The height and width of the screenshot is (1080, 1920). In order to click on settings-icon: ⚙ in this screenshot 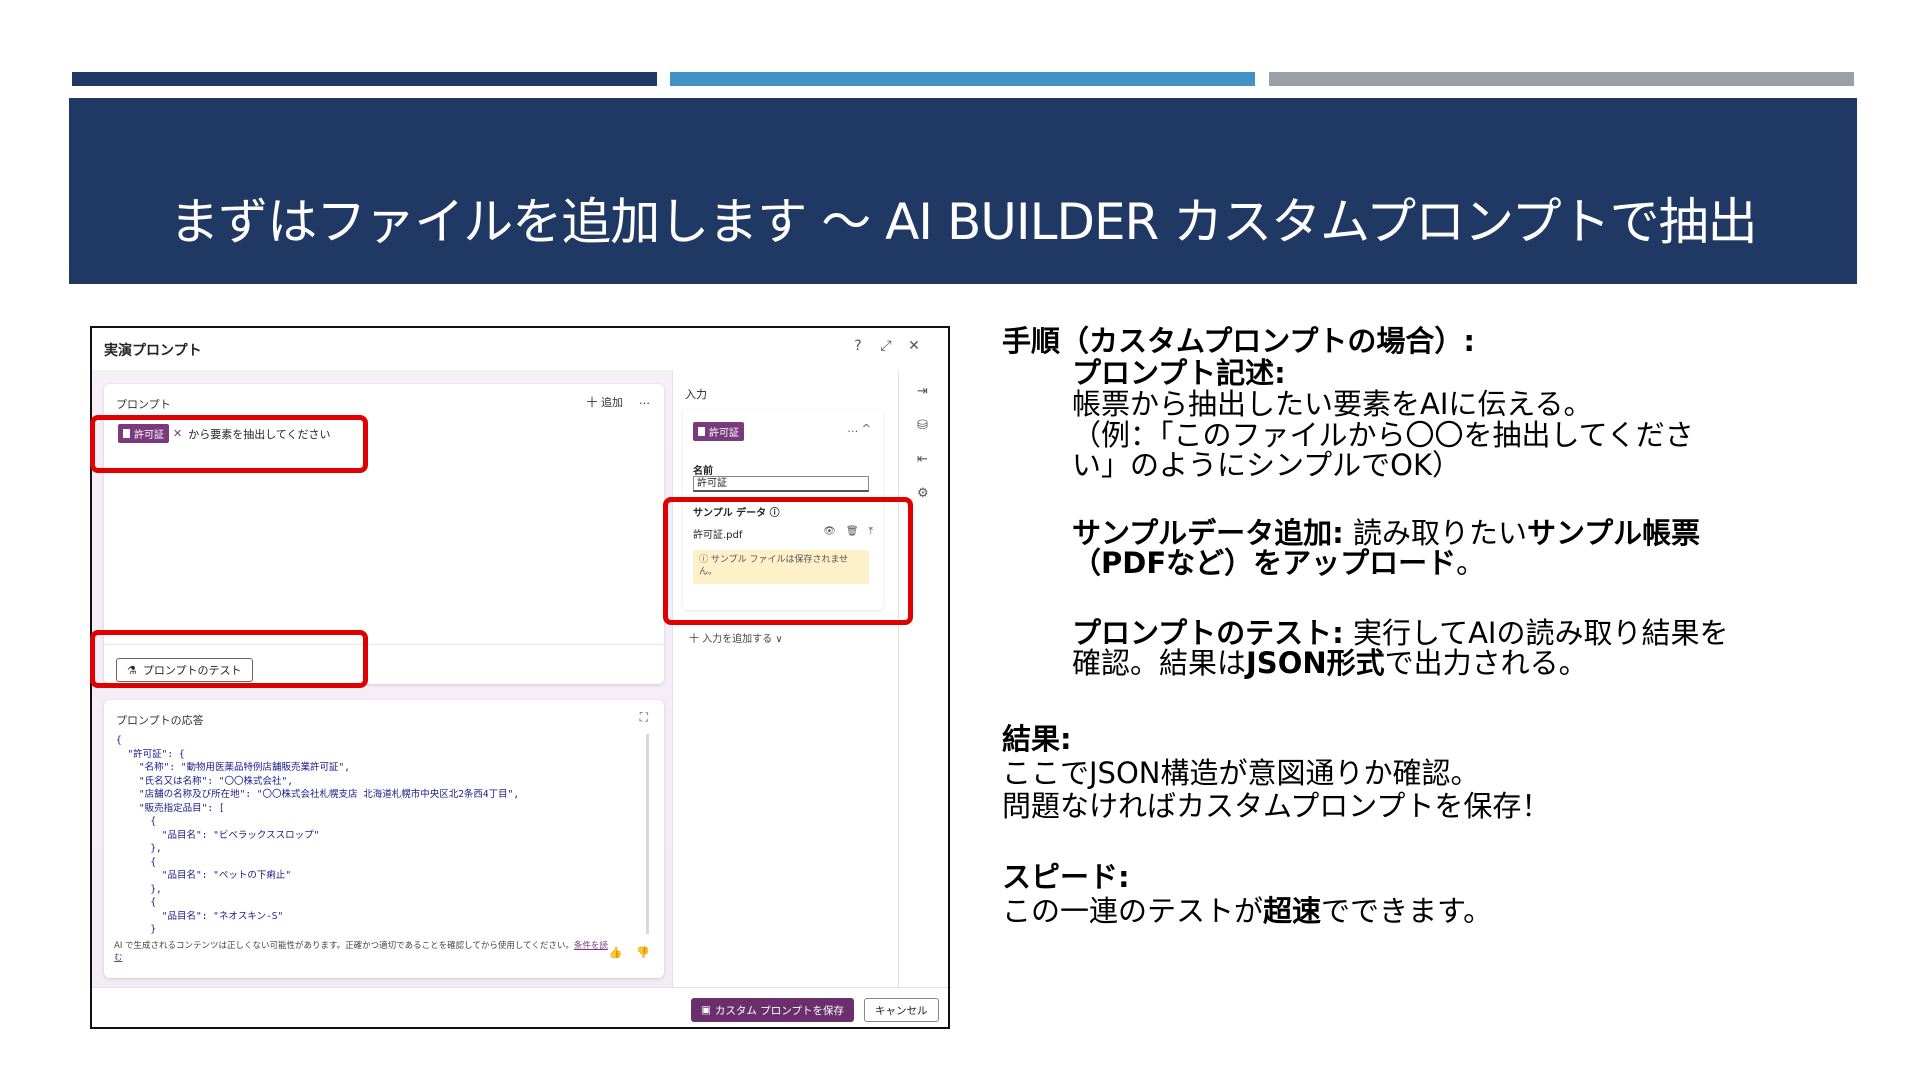, I will do `click(923, 493)`.